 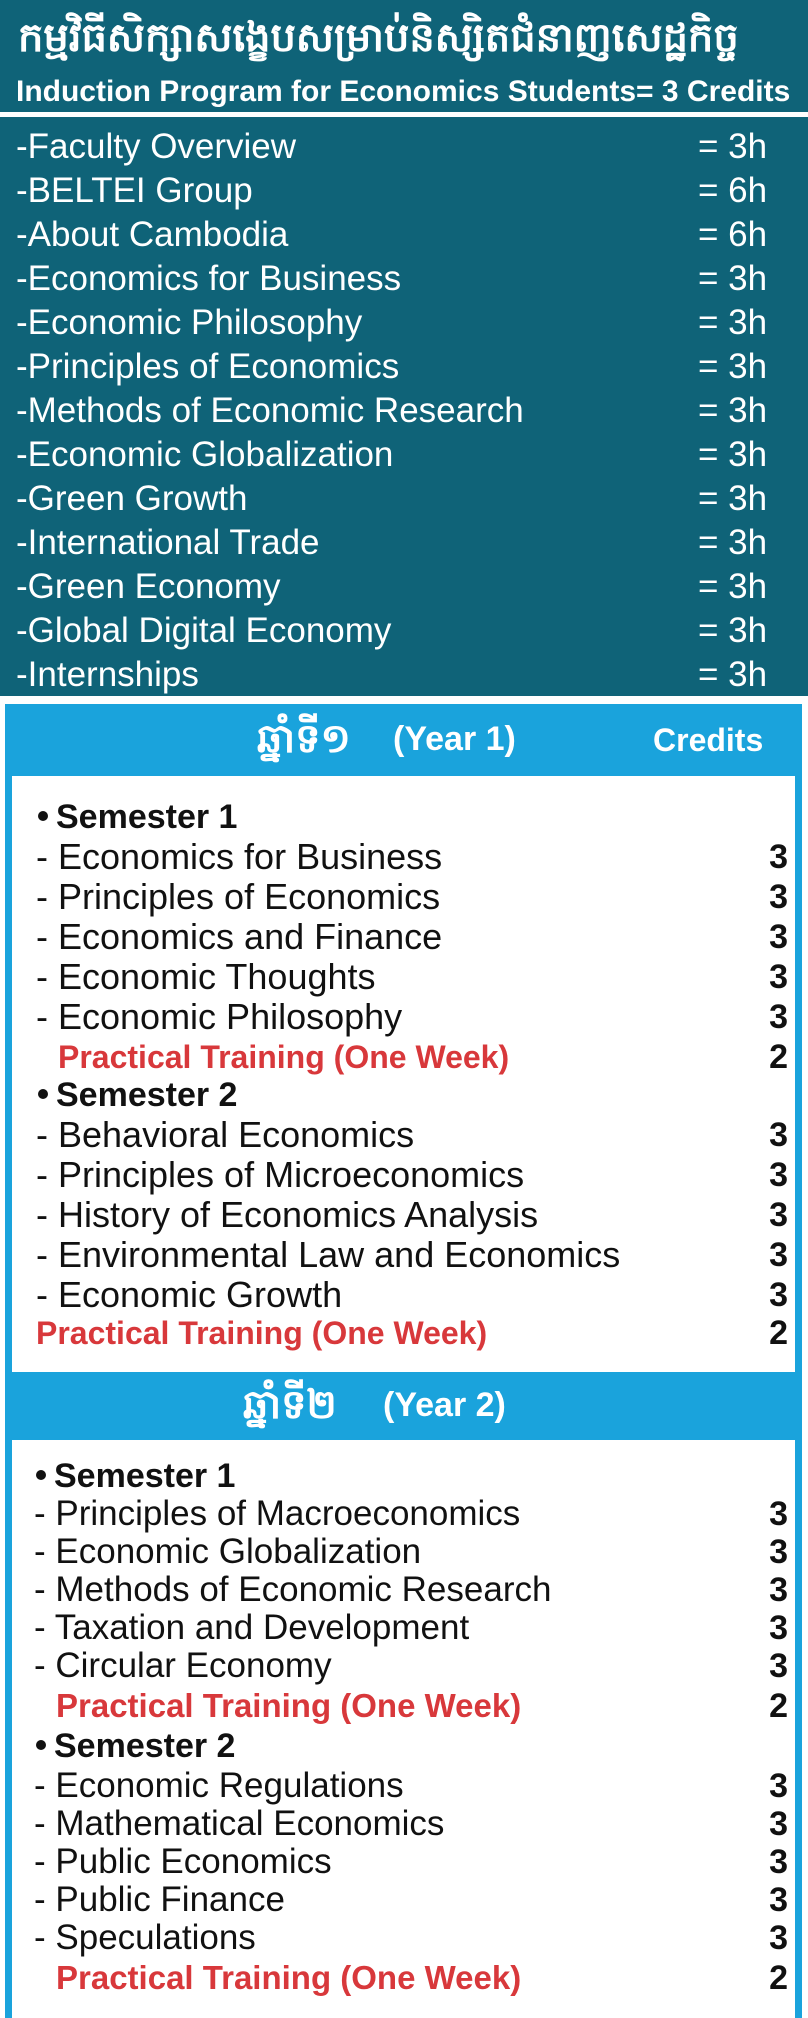 I want to click on induction-item: -Economic Philosophy = 3h, so click(x=404, y=323).